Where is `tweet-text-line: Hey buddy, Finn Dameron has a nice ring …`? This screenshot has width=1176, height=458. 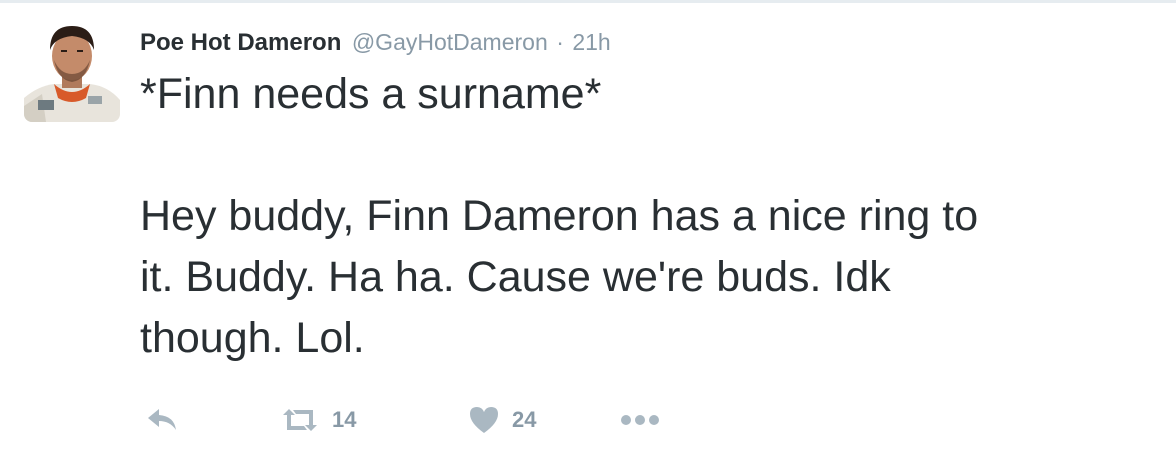
tweet-text-line: Hey buddy, Finn Dameron has a nice ring … is located at coordinates (559, 216).